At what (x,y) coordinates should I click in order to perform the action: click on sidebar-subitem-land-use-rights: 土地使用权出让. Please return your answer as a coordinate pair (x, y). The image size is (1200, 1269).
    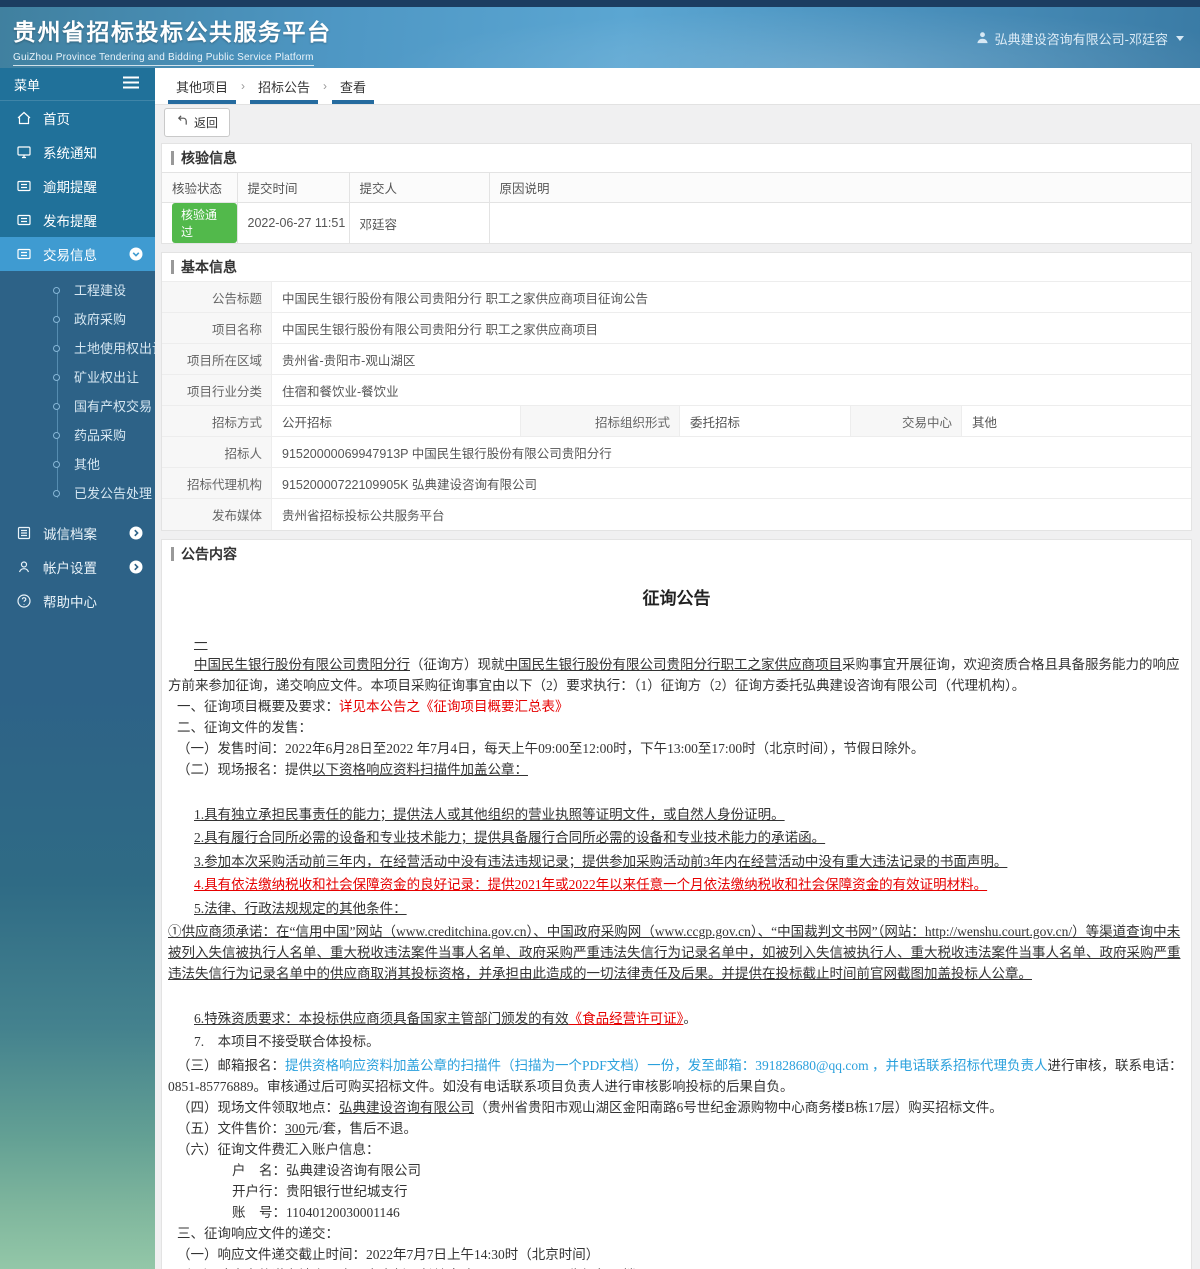
    Looking at the image, I should click on (77, 348).